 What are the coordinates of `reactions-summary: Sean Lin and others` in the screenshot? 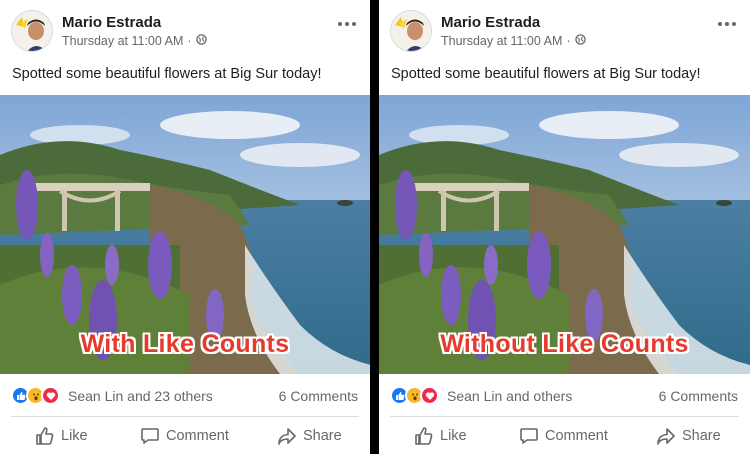 It's located at (509, 396).